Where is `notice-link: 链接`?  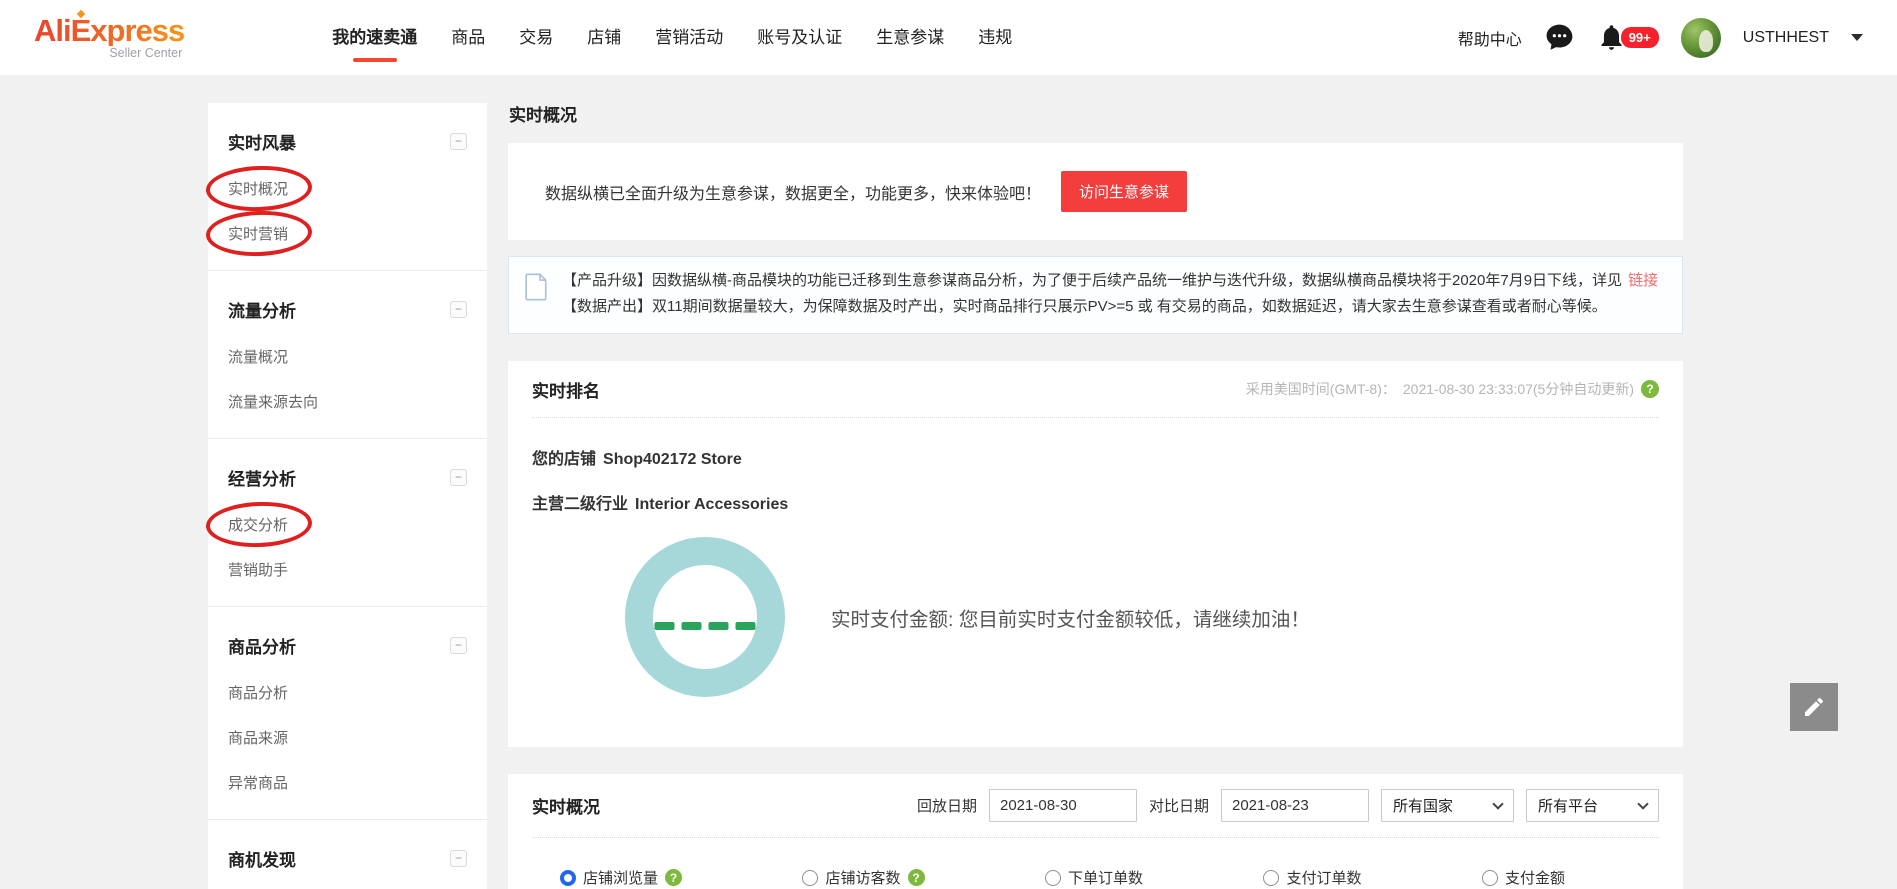
notice-link: 链接 is located at coordinates (1643, 280).